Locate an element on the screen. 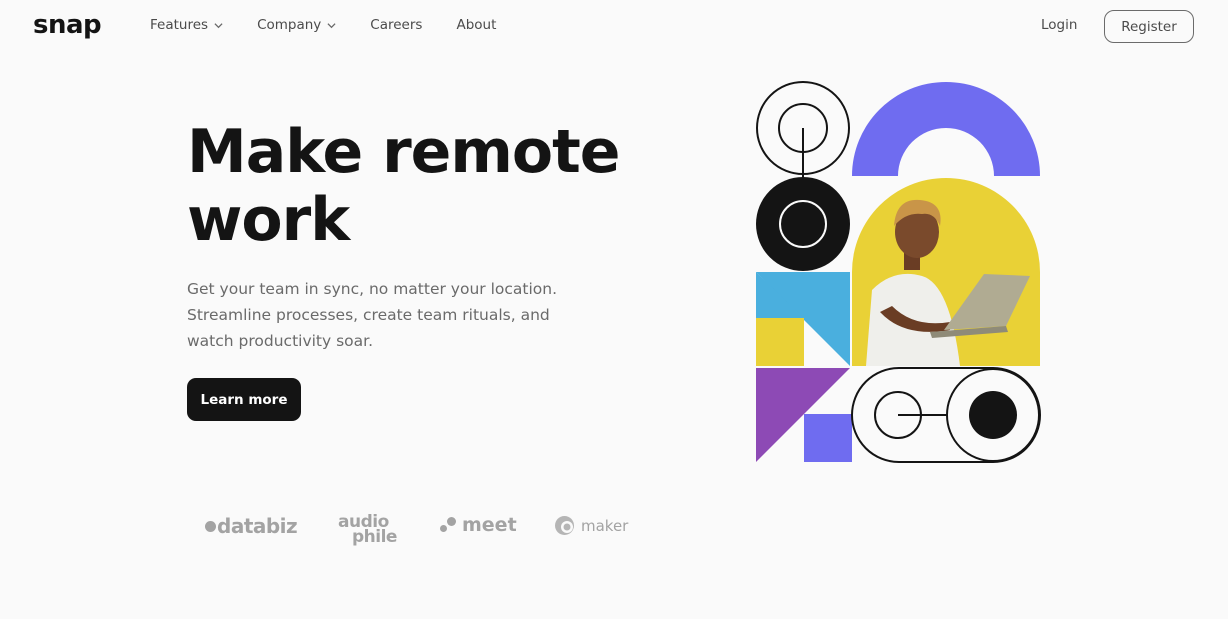 The height and width of the screenshot is (619, 1228). login-link: Login is located at coordinates (1059, 25).